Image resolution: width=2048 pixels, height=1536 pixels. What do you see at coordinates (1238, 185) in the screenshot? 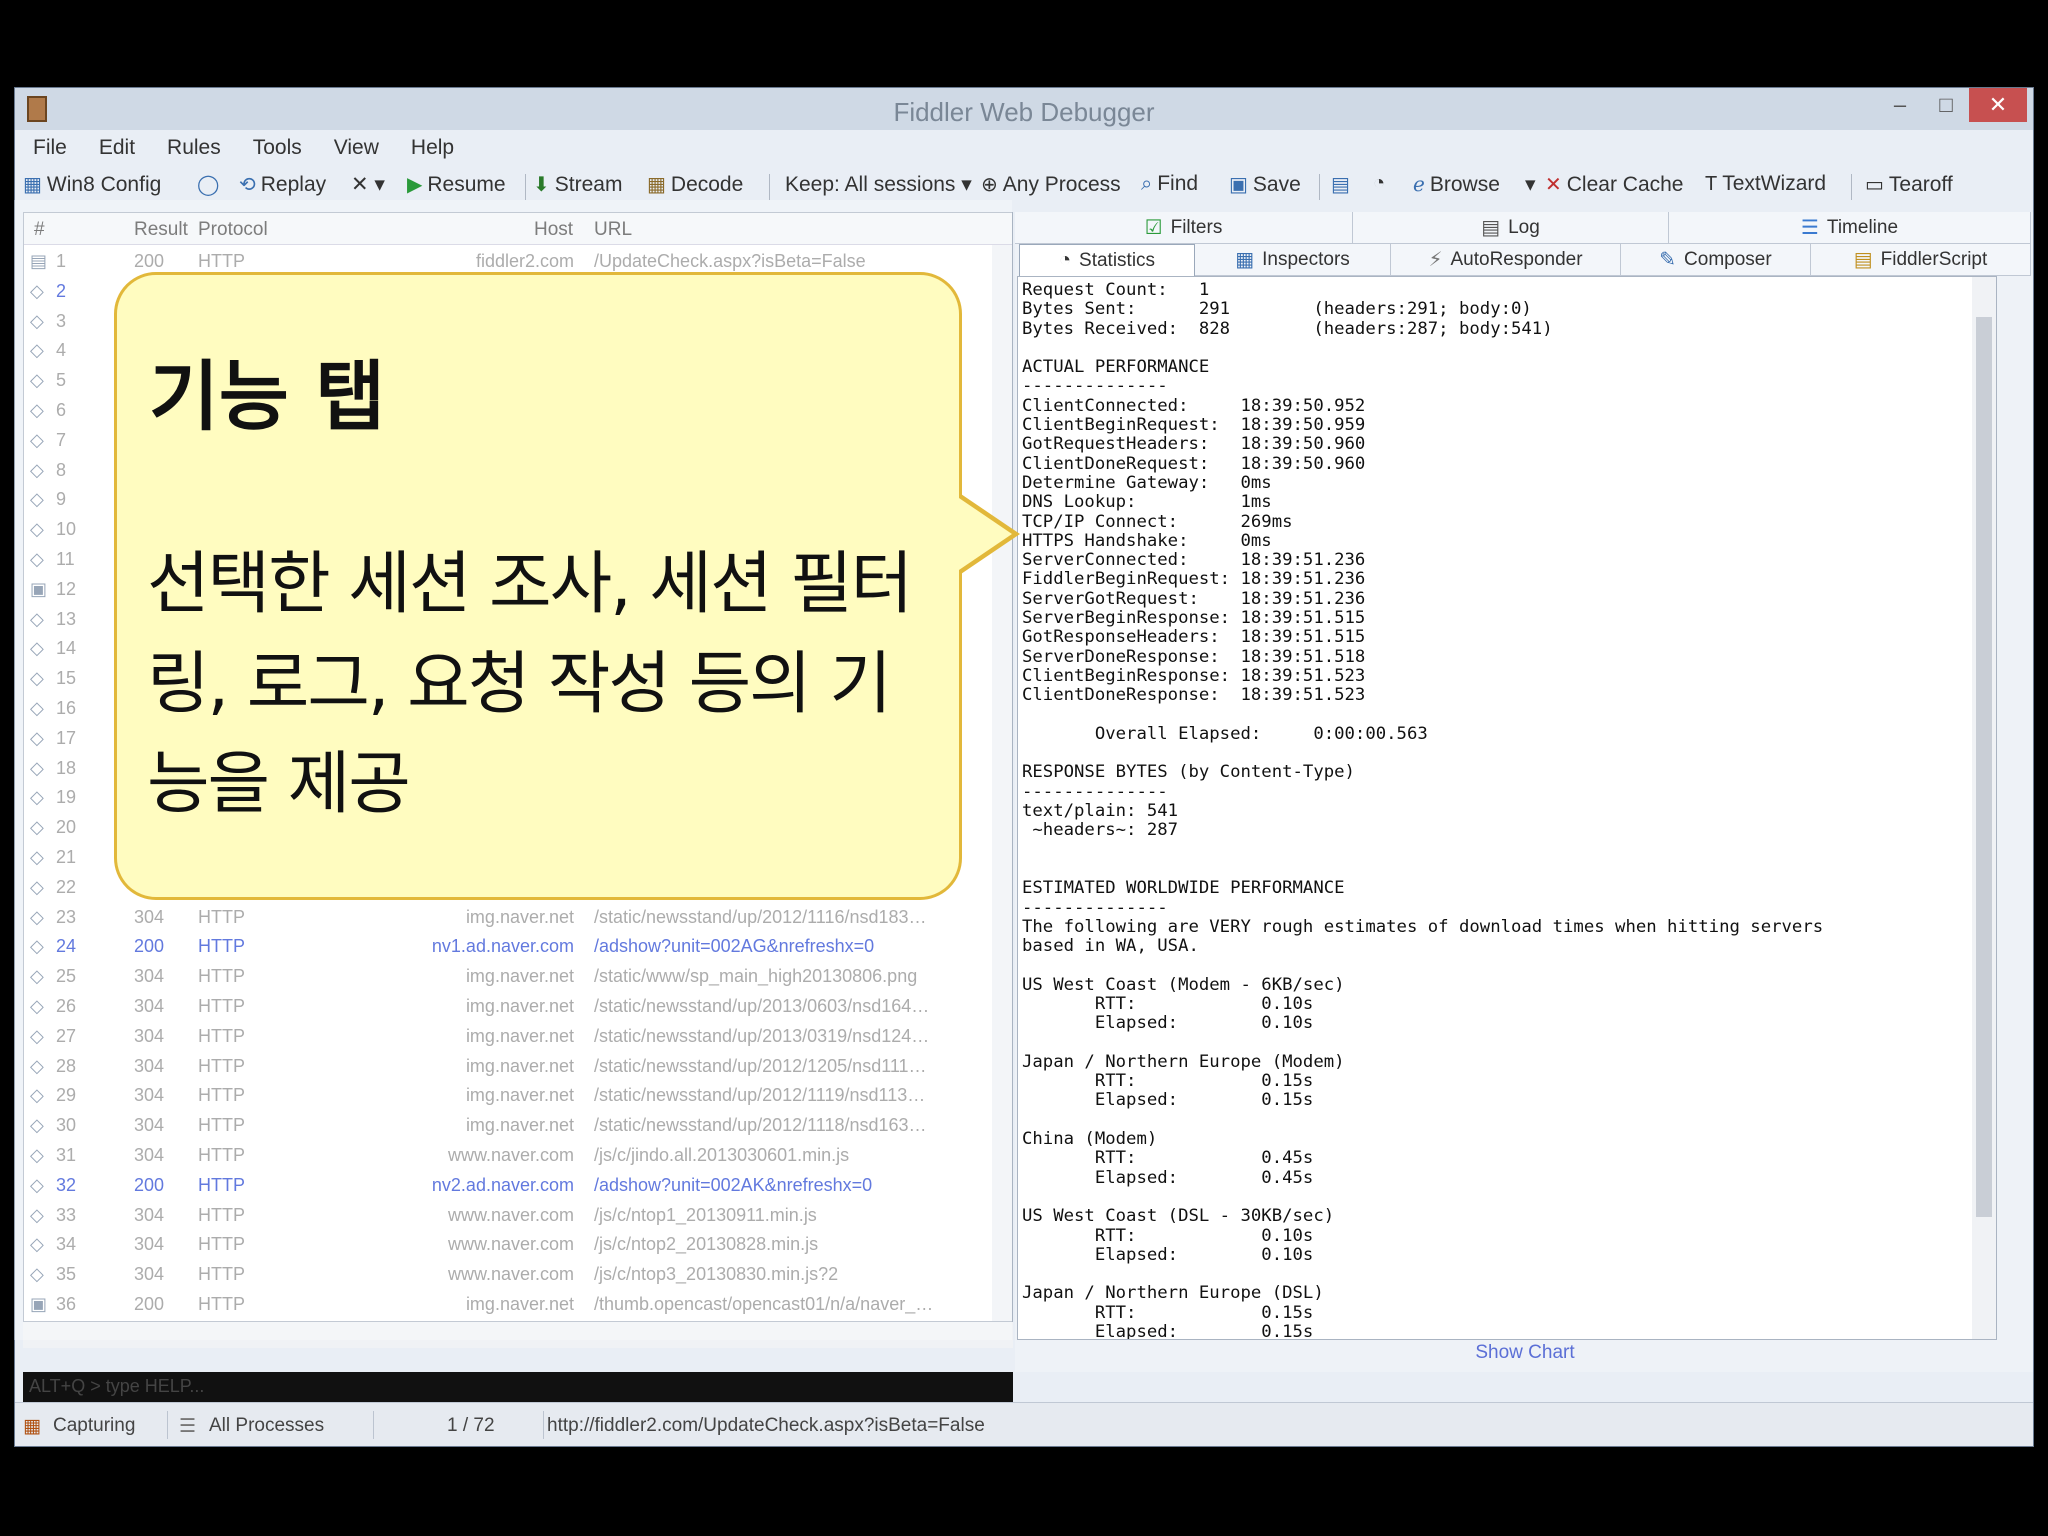
I see `save-icon: ▣` at bounding box center [1238, 185].